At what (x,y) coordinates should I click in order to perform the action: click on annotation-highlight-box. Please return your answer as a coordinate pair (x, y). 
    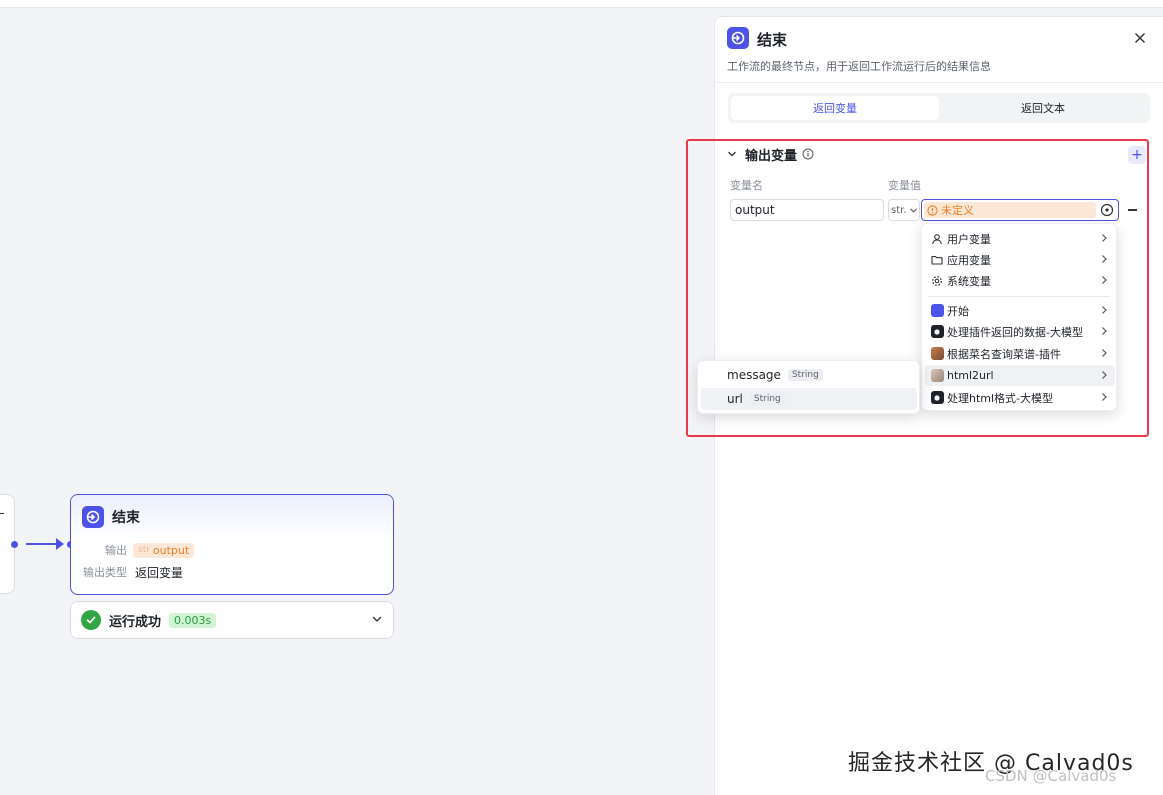
    Looking at the image, I should click on (917, 288).